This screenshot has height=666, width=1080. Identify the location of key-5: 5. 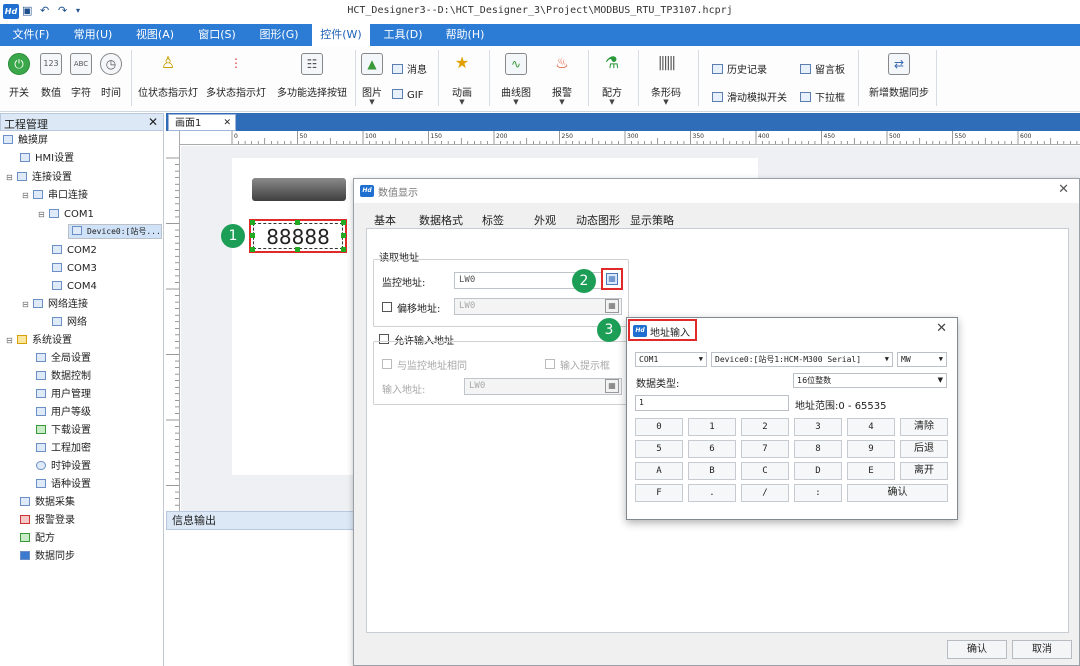
(659, 449).